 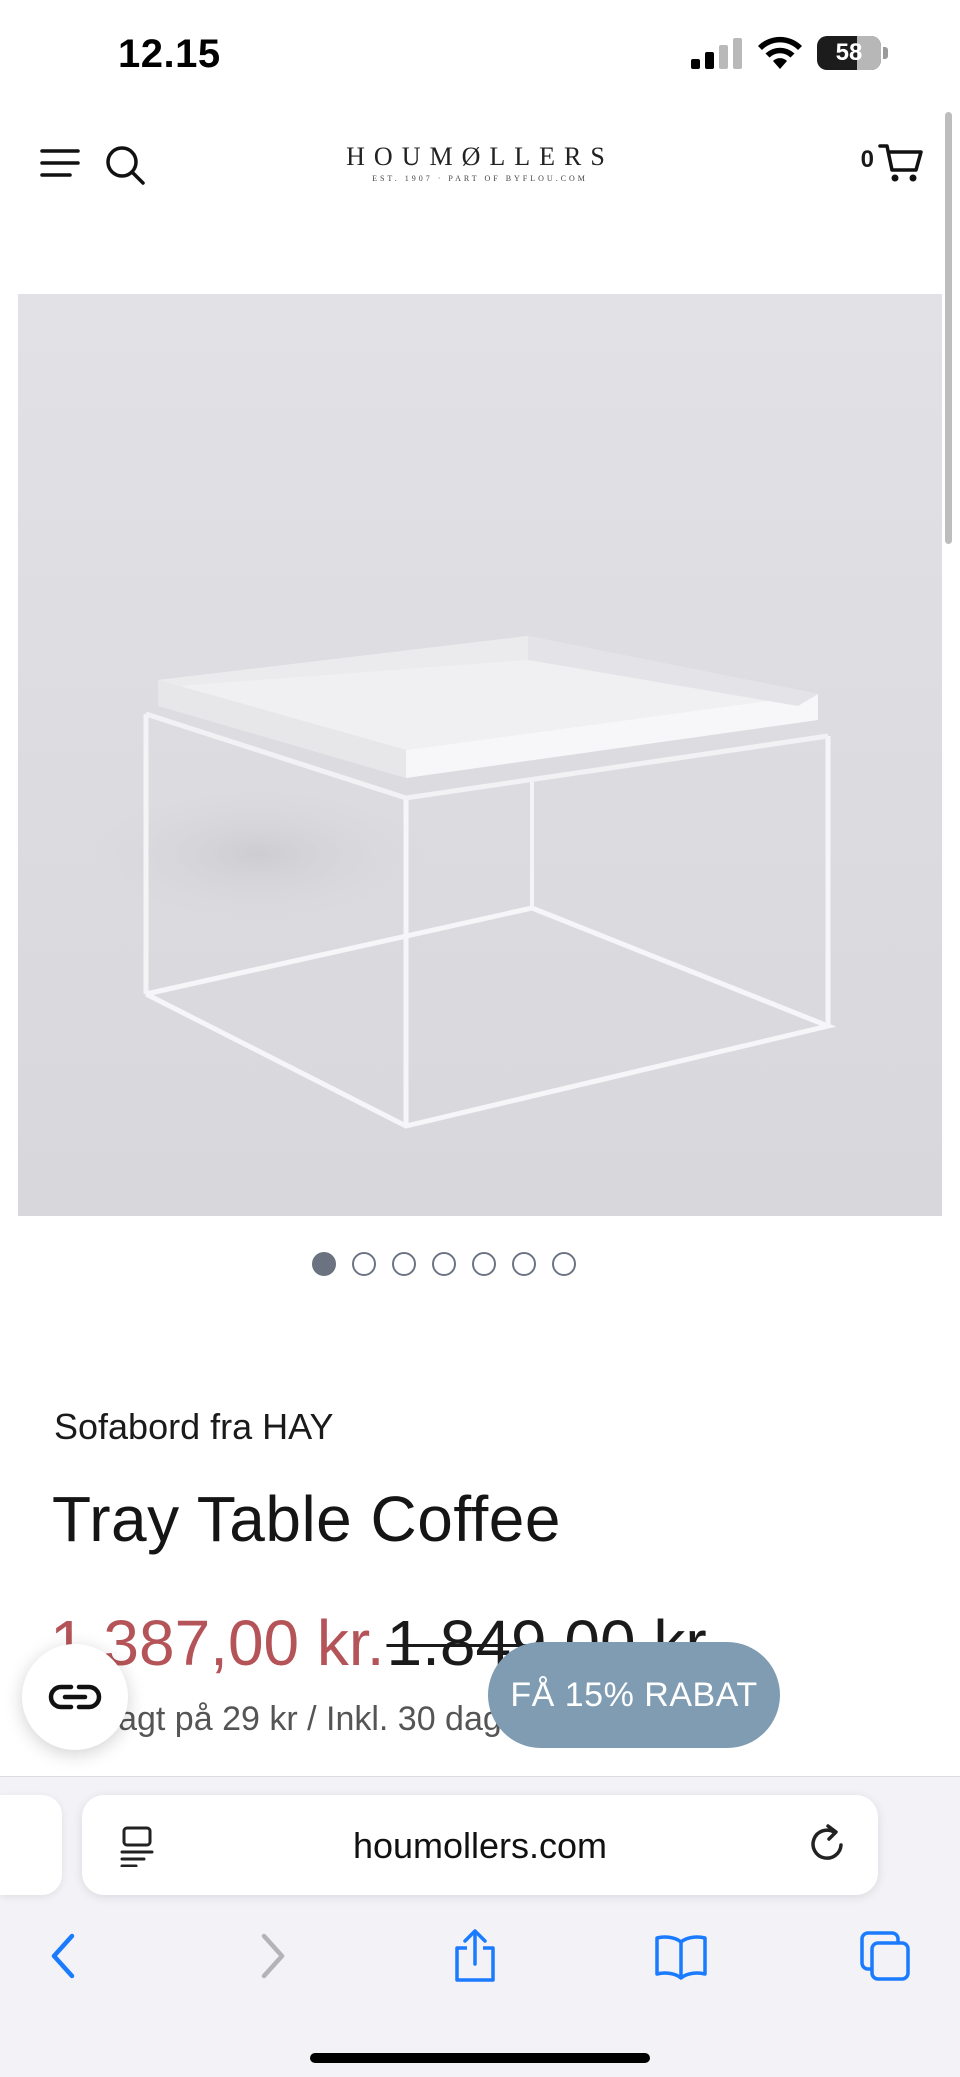 What do you see at coordinates (828, 1844) in the screenshot?
I see `reload-icon` at bounding box center [828, 1844].